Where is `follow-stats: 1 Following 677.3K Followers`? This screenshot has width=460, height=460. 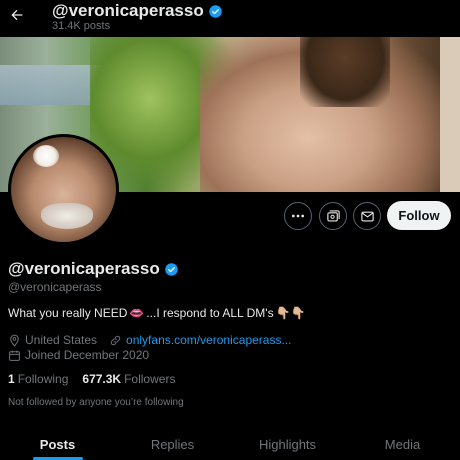 follow-stats: 1 Following 677.3K Followers is located at coordinates (91, 379).